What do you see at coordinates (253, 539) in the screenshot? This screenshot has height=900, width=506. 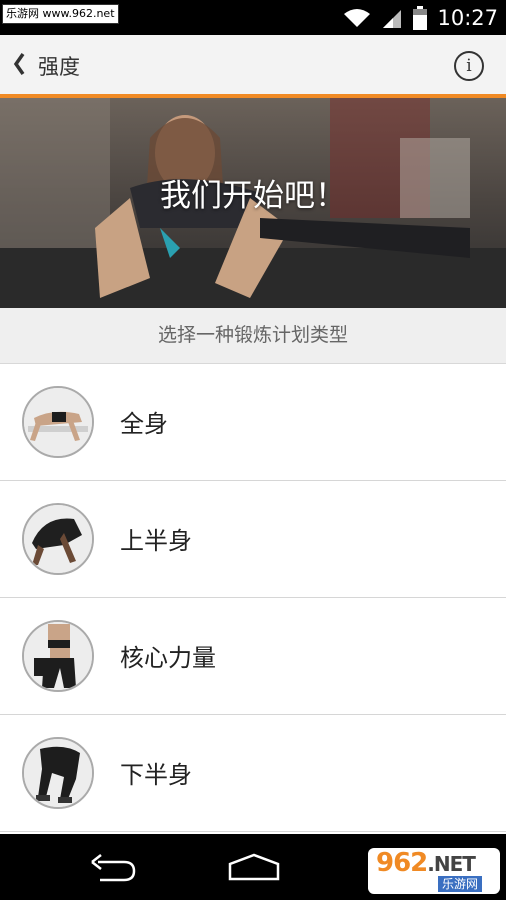 I see `list-item-upper-body: 上半身` at bounding box center [253, 539].